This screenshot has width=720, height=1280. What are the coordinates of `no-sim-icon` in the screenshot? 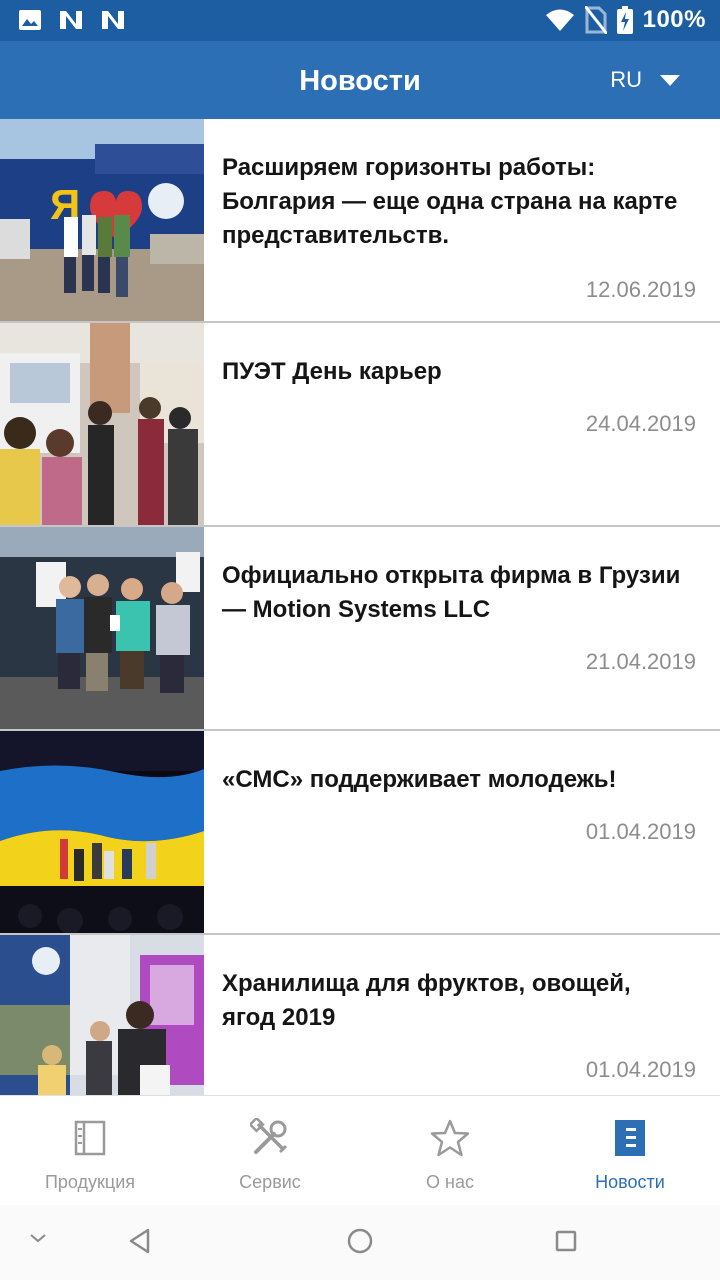 It's located at (595, 20).